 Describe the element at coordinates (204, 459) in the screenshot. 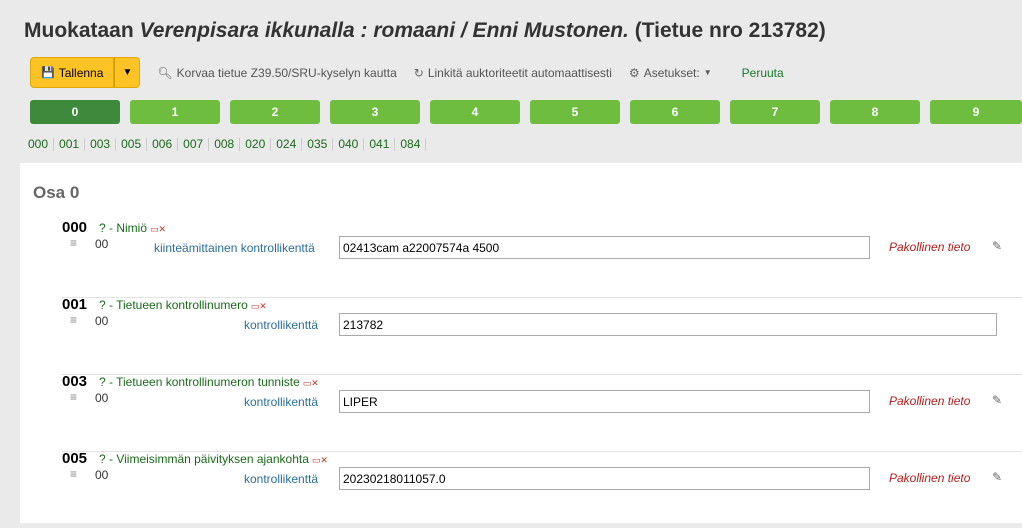

I see `tag-description-text: ? - Viimeisimmän päivityksen ajankohta` at that location.